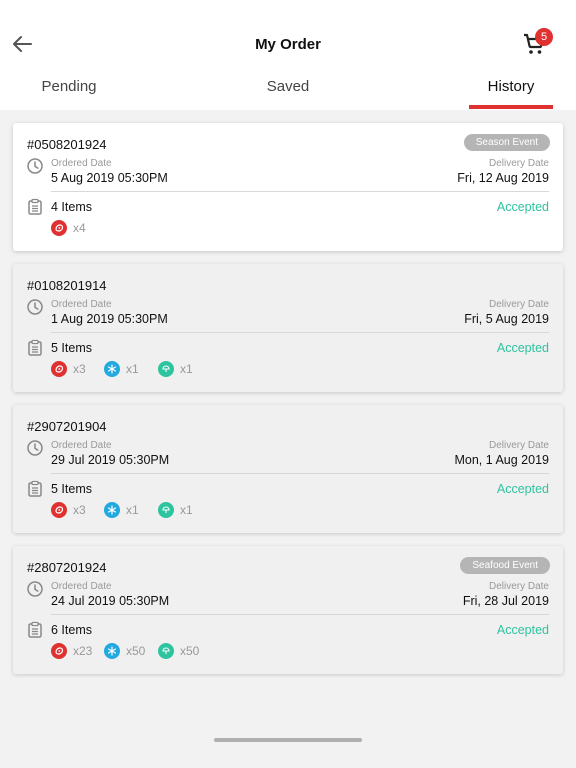 This screenshot has height=768, width=576. What do you see at coordinates (67, 285) in the screenshot?
I see `order-number: #0108201914` at bounding box center [67, 285].